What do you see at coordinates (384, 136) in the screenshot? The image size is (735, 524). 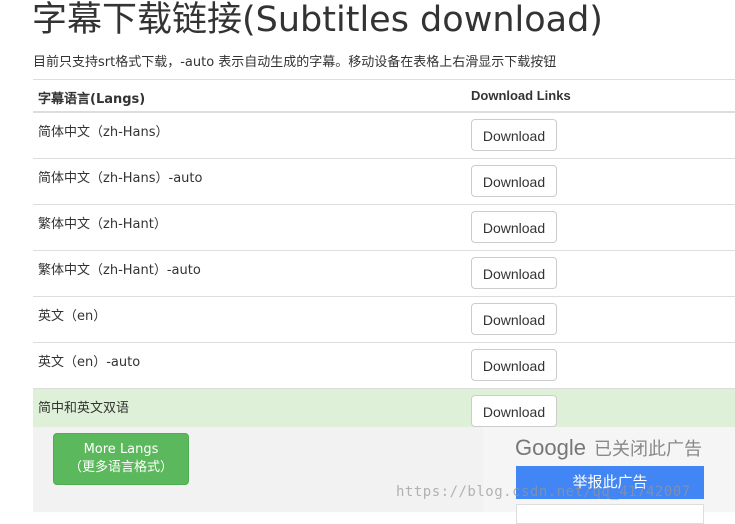 I see `table-row: 简体中文（zh-Hans） Download` at bounding box center [384, 136].